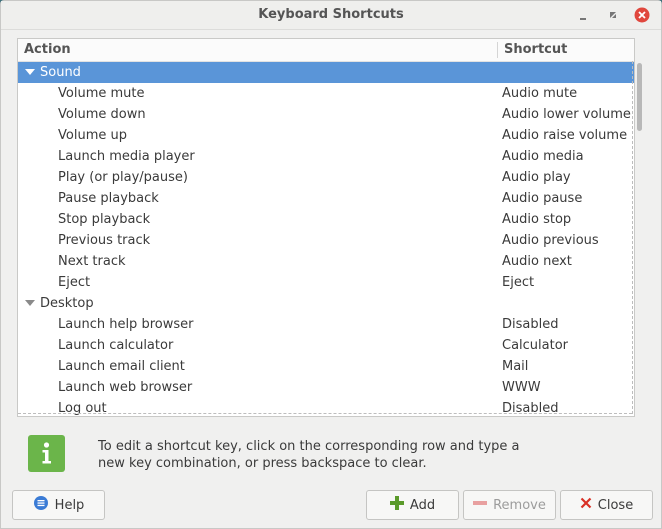 The image size is (662, 529). Describe the element at coordinates (521, 387) in the screenshot. I see `shortcut-key: WWW` at that location.